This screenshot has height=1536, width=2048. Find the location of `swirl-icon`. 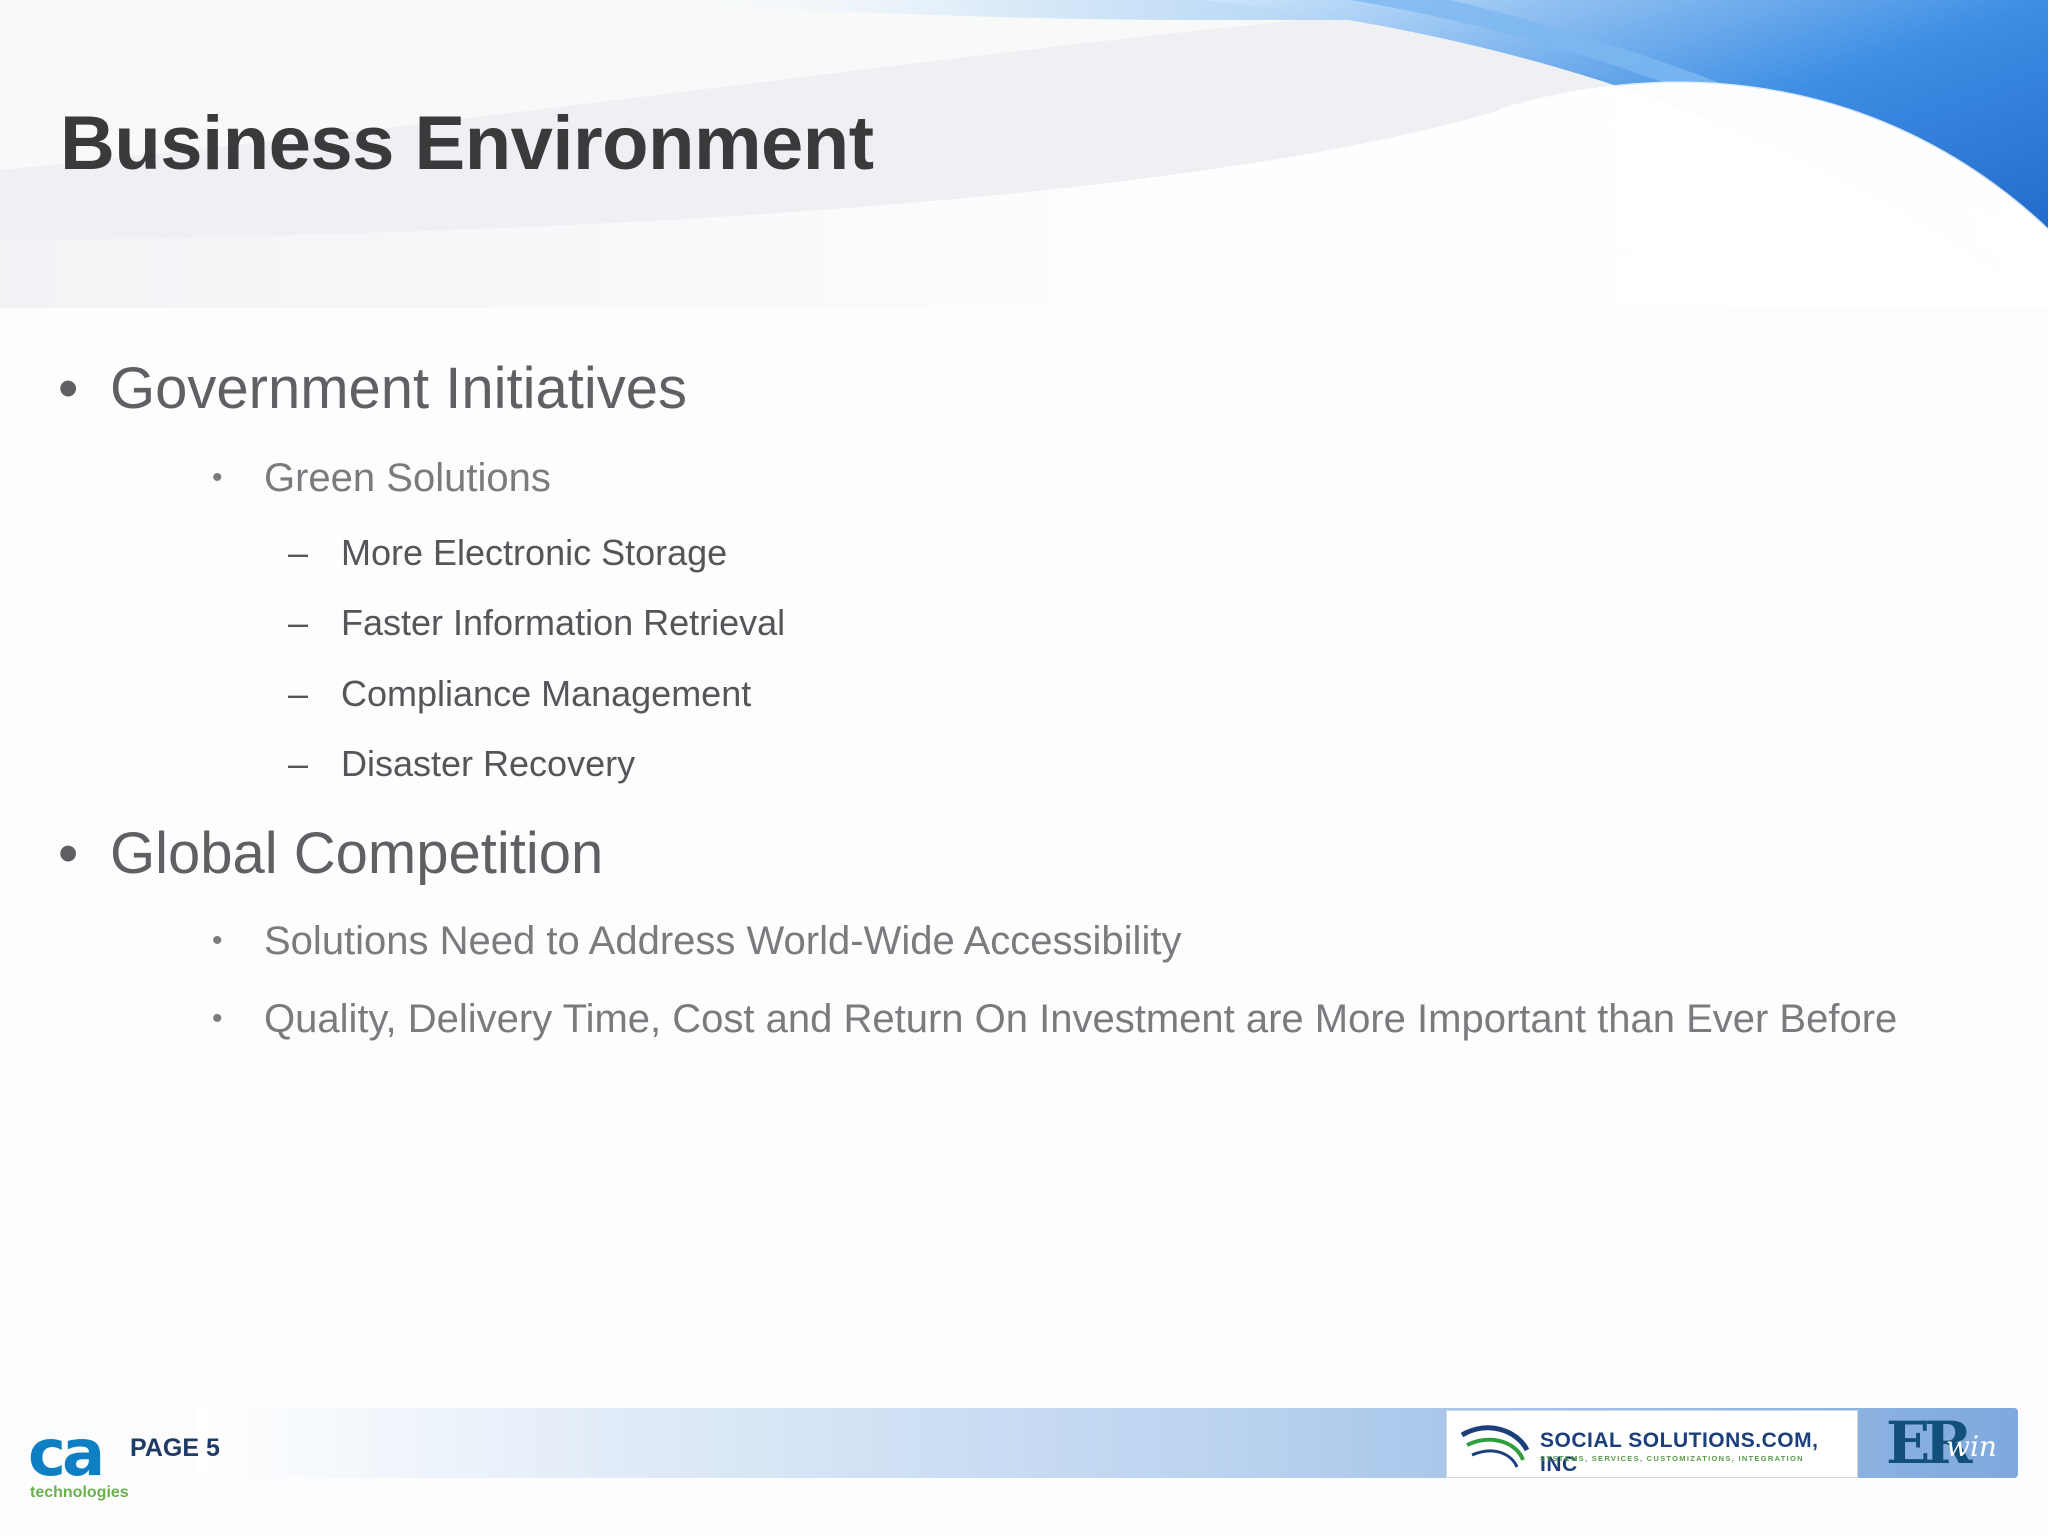

swirl-icon is located at coordinates (1495, 1446).